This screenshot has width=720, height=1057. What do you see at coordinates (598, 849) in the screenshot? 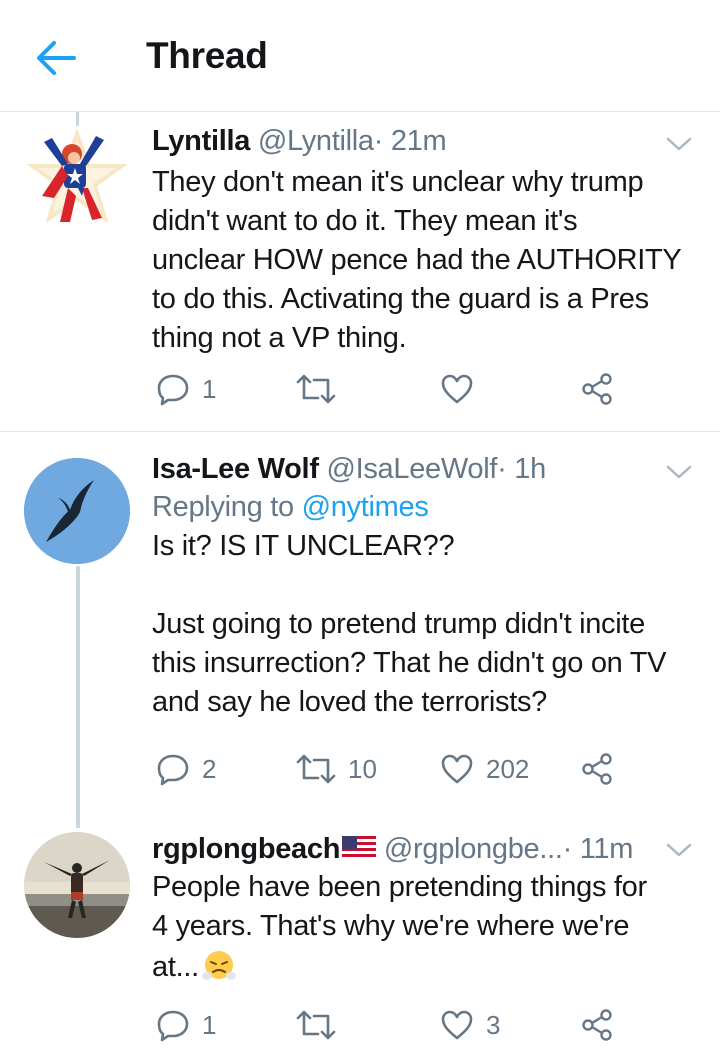
I see `timestamp: · 11m` at bounding box center [598, 849].